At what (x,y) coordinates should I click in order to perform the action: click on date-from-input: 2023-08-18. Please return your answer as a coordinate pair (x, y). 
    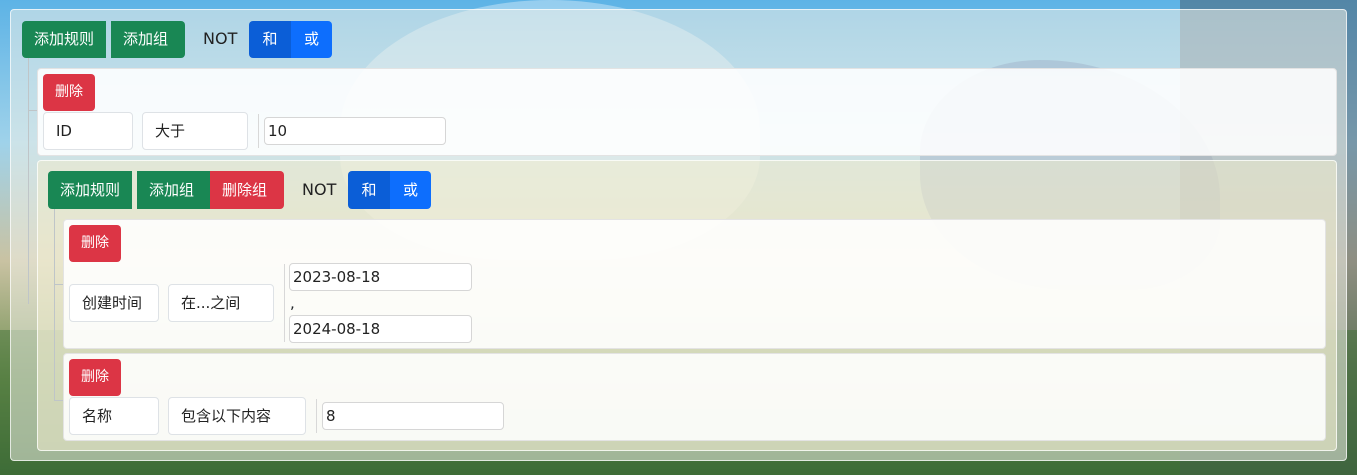
    Looking at the image, I should click on (380, 277).